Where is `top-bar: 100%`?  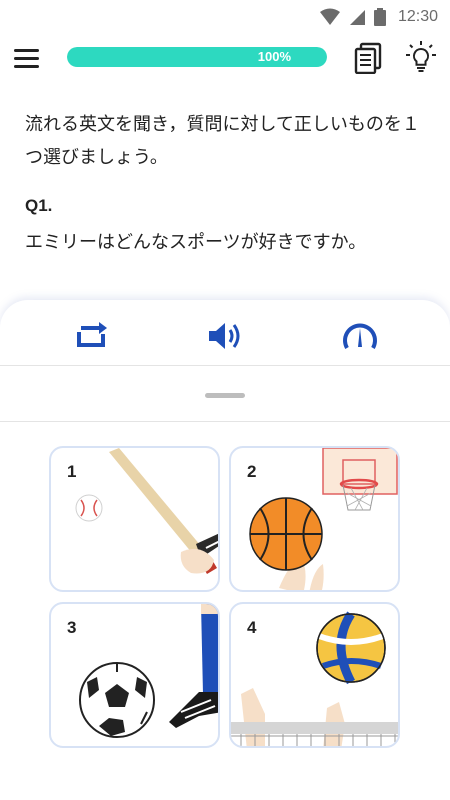
top-bar: 100% is located at coordinates (225, 59).